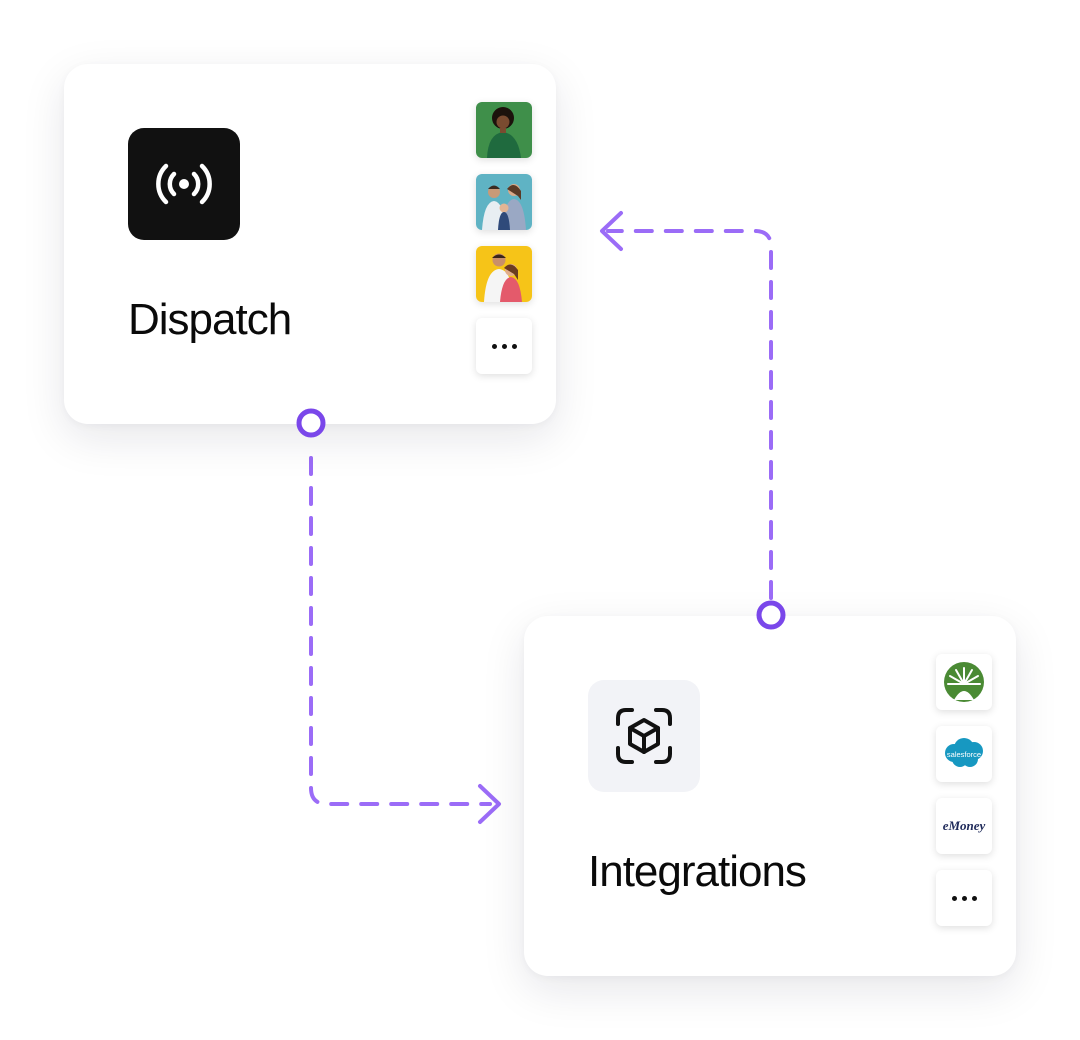 Image resolution: width=1080 pixels, height=1040 pixels. Describe the element at coordinates (504, 130) in the screenshot. I see `person-photo` at that location.